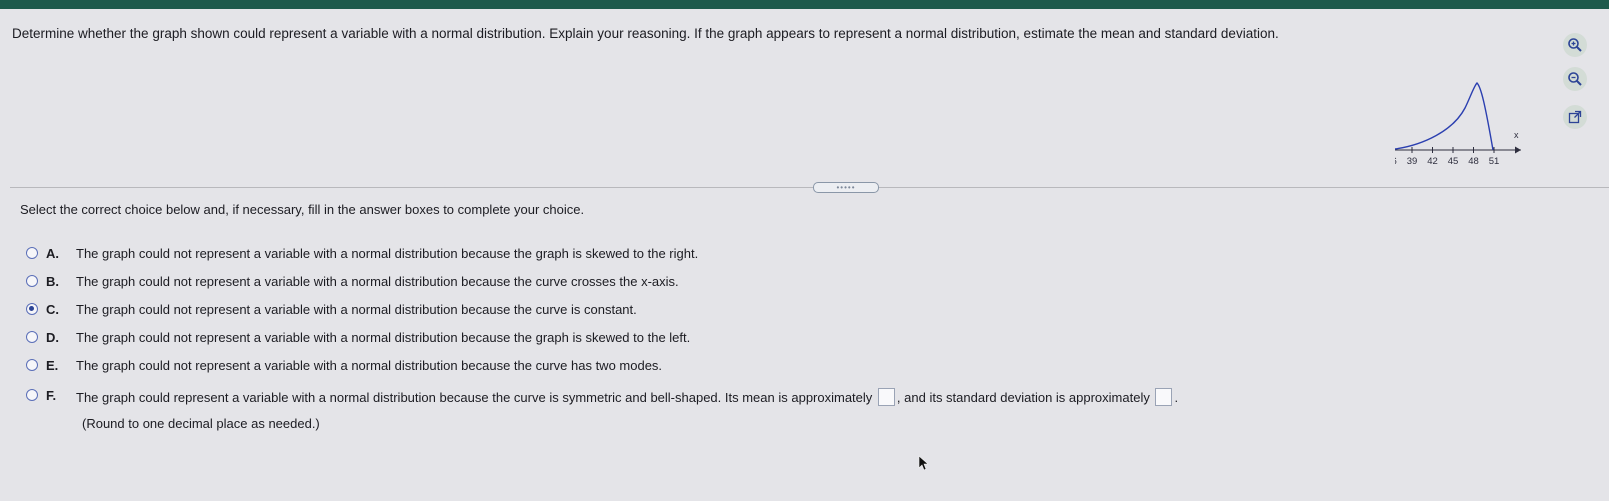 Image resolution: width=1609 pixels, height=501 pixels. What do you see at coordinates (886, 397) in the screenshot?
I see `mean-answer-box` at bounding box center [886, 397].